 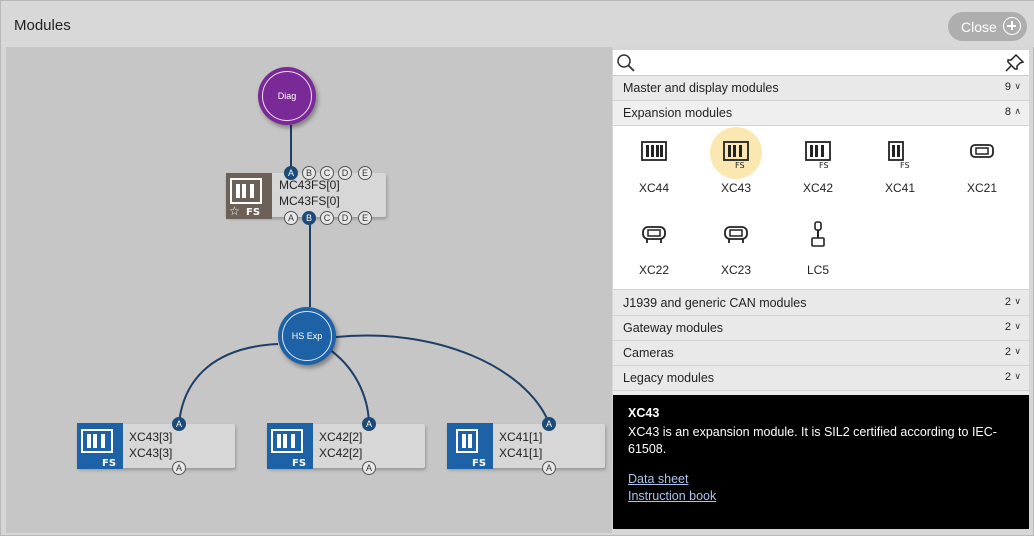 What do you see at coordinates (520, 445) in the screenshot?
I see `xc41-card-text: XC41[1] XC41[1]` at bounding box center [520, 445].